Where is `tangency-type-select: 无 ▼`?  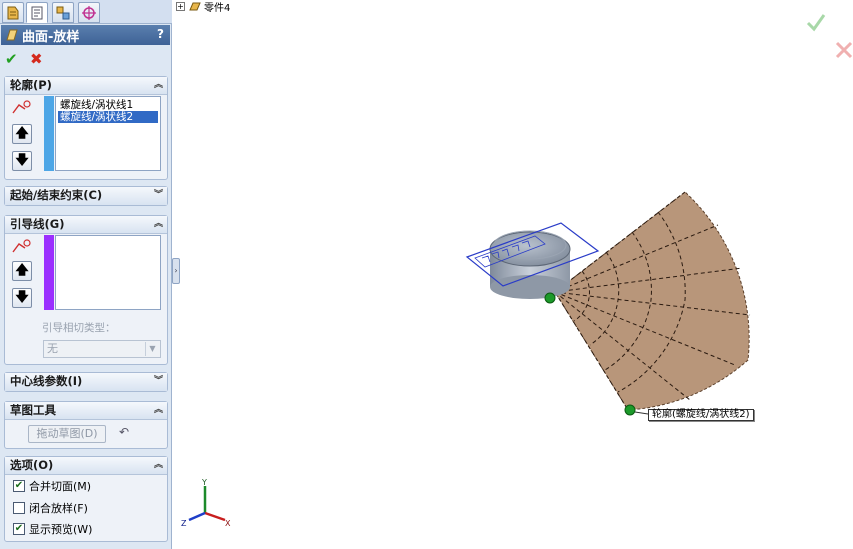 tangency-type-select: 无 ▼ is located at coordinates (102, 349).